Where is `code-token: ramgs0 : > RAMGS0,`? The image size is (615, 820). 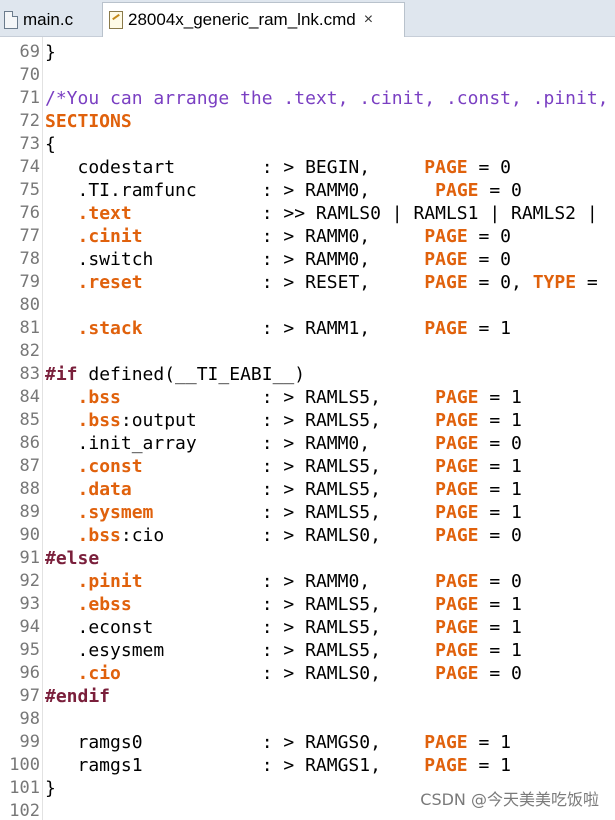 code-token: ramgs0 : > RAMGS0, is located at coordinates (235, 742).